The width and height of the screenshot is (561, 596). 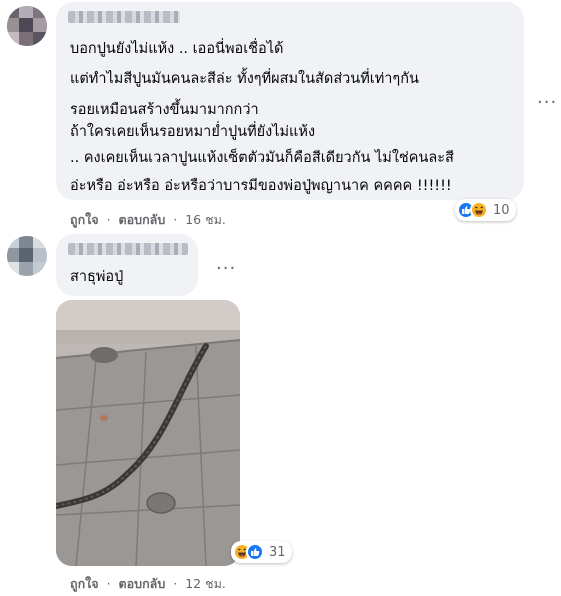 I want to click on comment-bubble: สาธุพ่อปู่, so click(x=127, y=265).